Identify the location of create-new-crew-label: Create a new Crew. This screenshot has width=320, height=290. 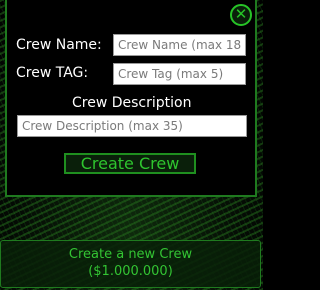
(130, 254).